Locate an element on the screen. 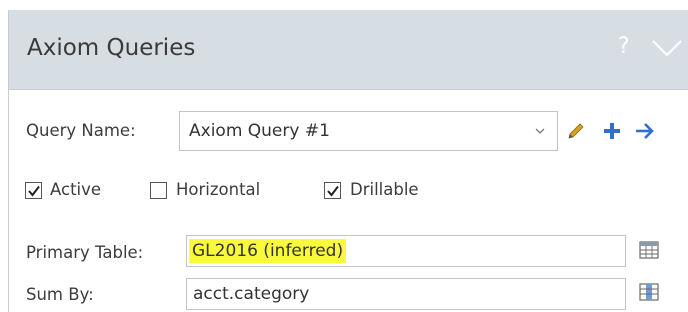 This screenshot has height=312, width=688. drillable-checkbox is located at coordinates (332, 190).